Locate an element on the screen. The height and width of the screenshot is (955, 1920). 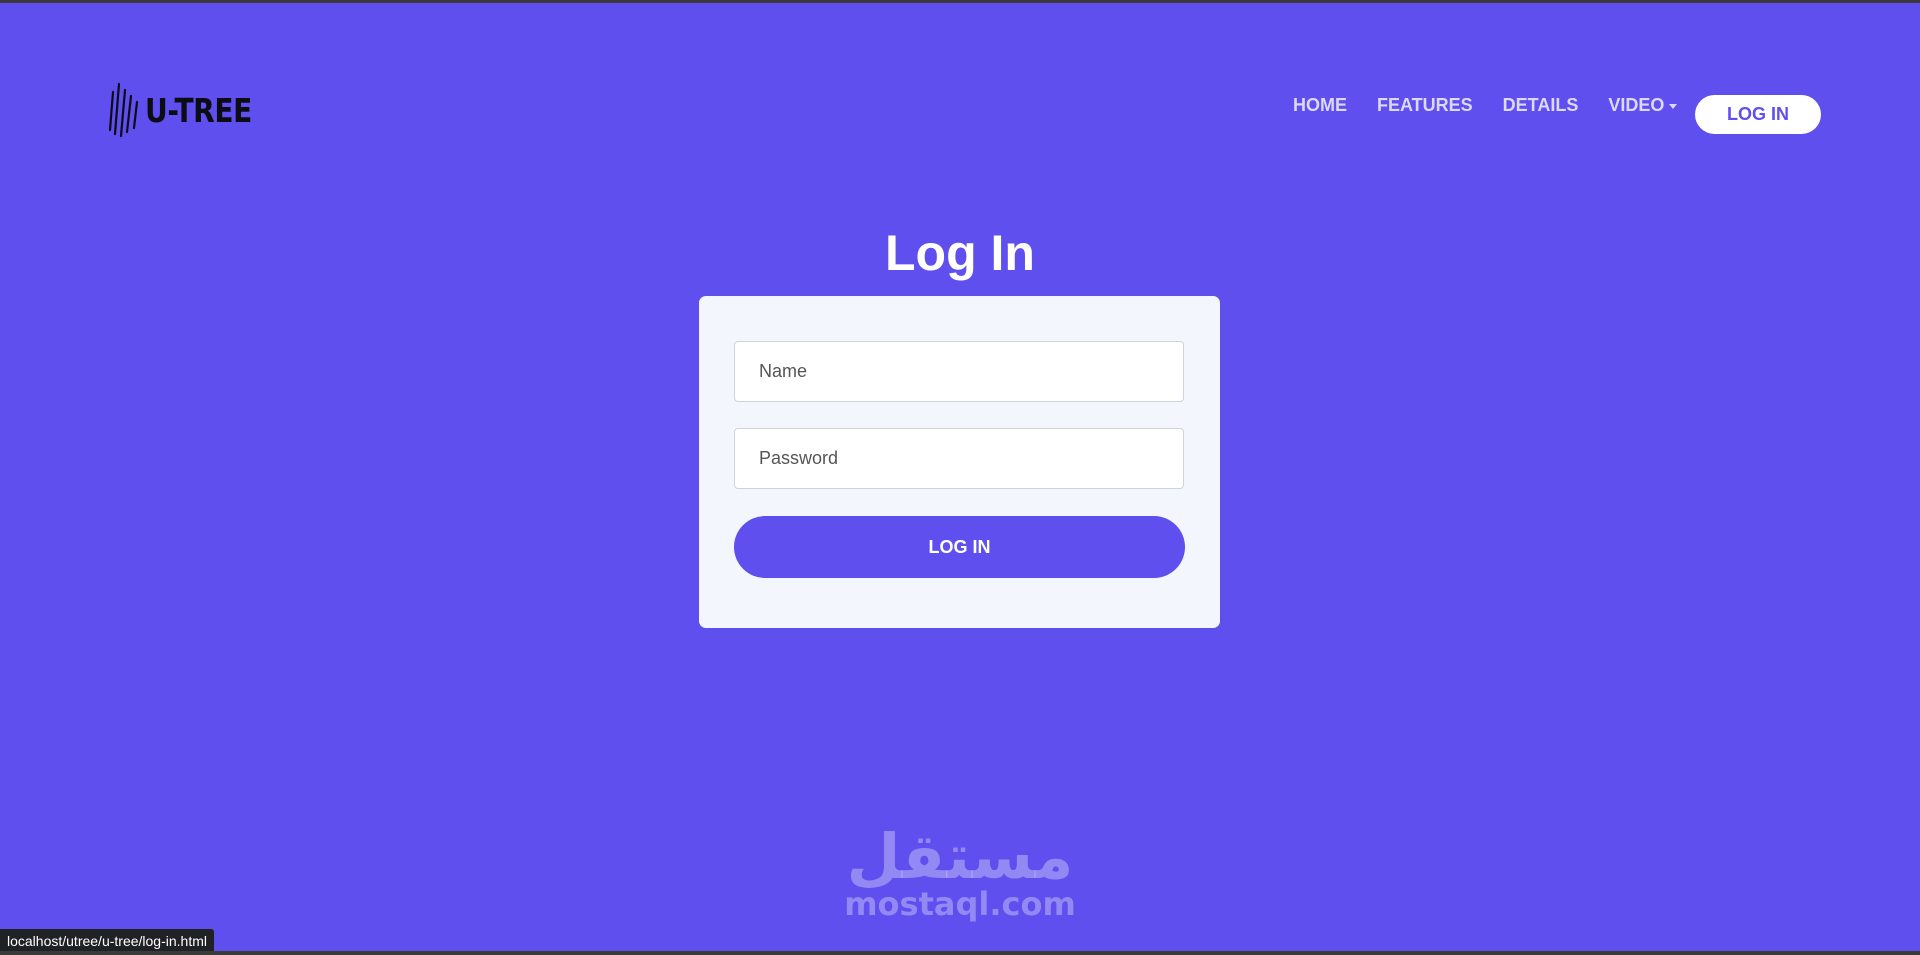
login-card: LOG IN is located at coordinates (959, 462).